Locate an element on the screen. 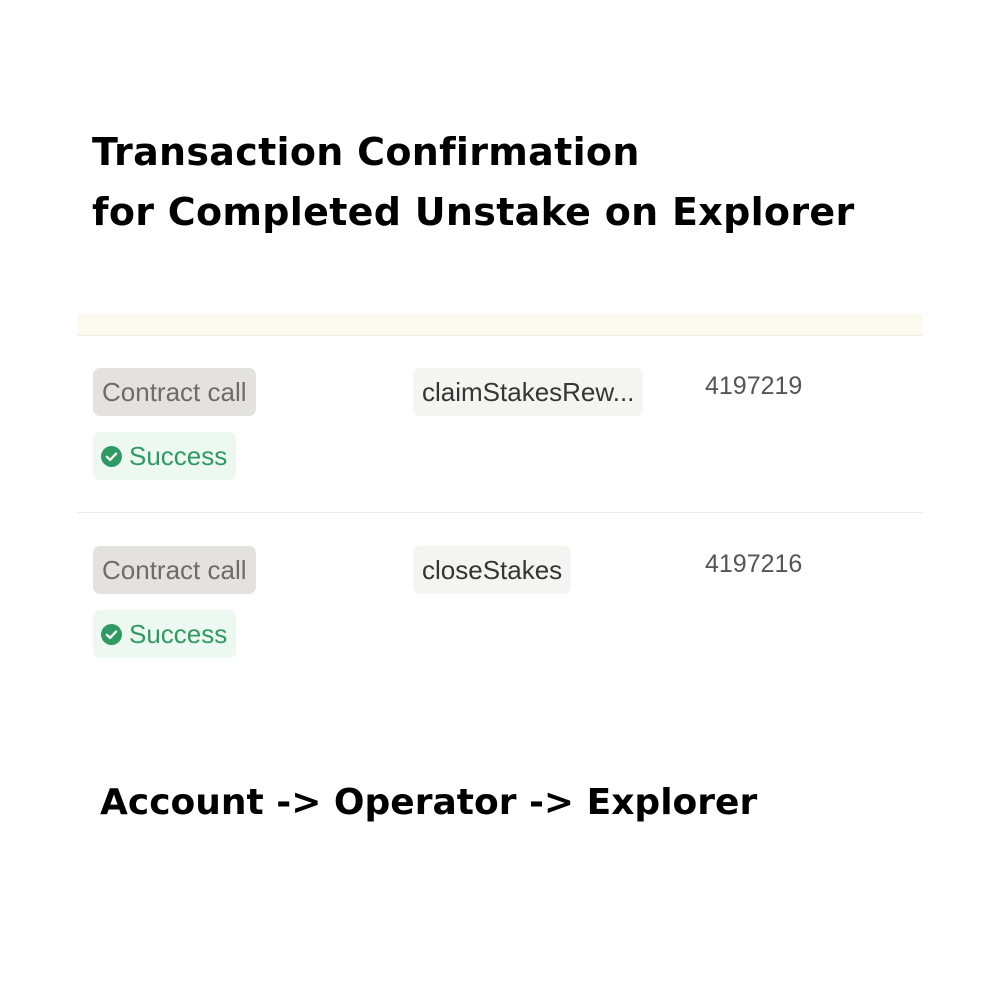 This screenshot has width=1000, height=1000. header-divider is located at coordinates (500, 335).